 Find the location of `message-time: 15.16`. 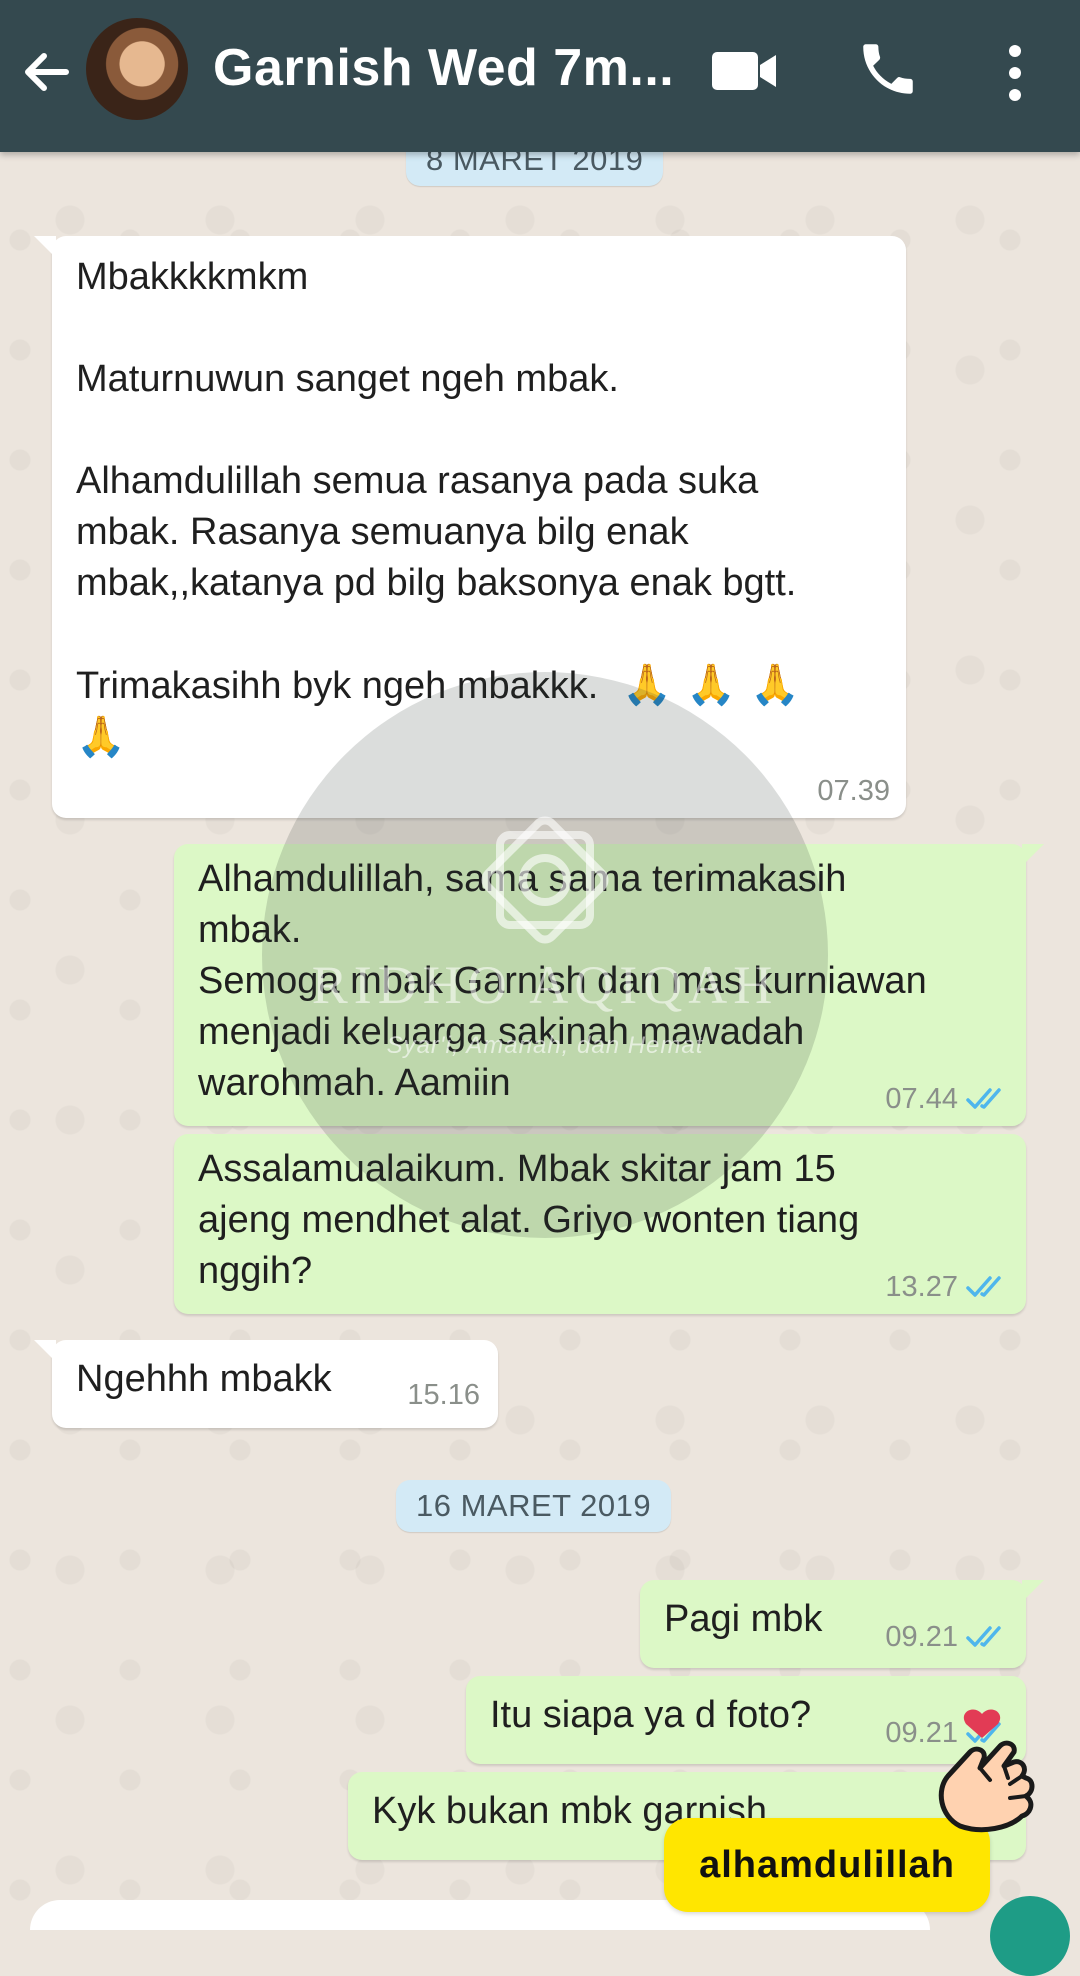

message-time: 15.16 is located at coordinates (443, 1395).